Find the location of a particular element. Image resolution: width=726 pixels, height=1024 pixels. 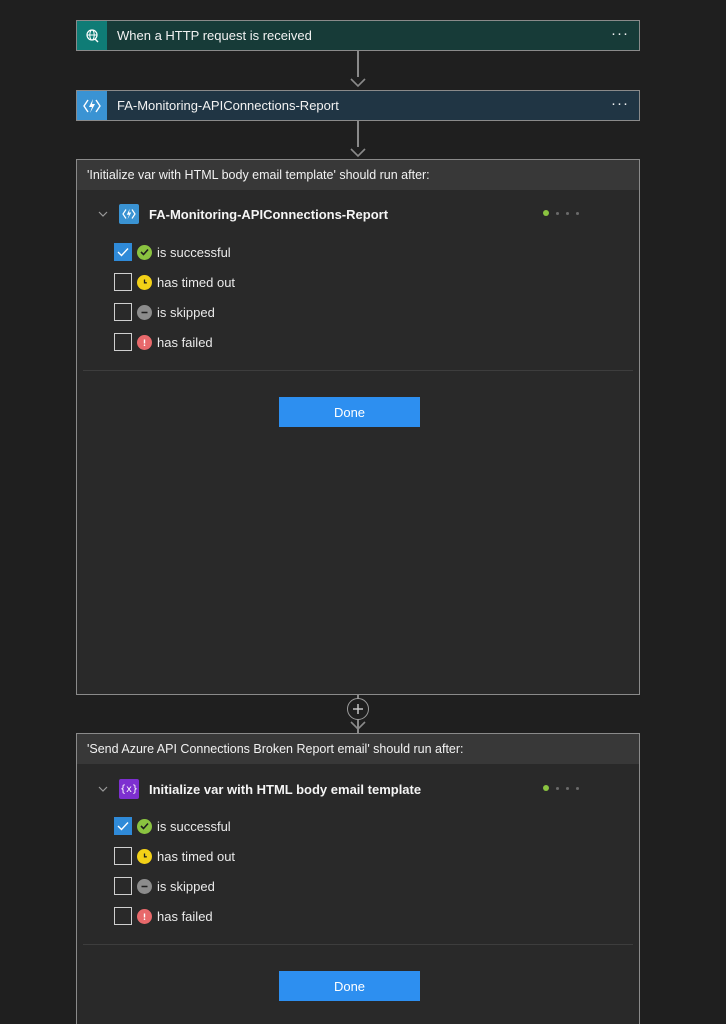

action-row: FA-Monitoring-APIConnections-Report is located at coordinates (358, 214).